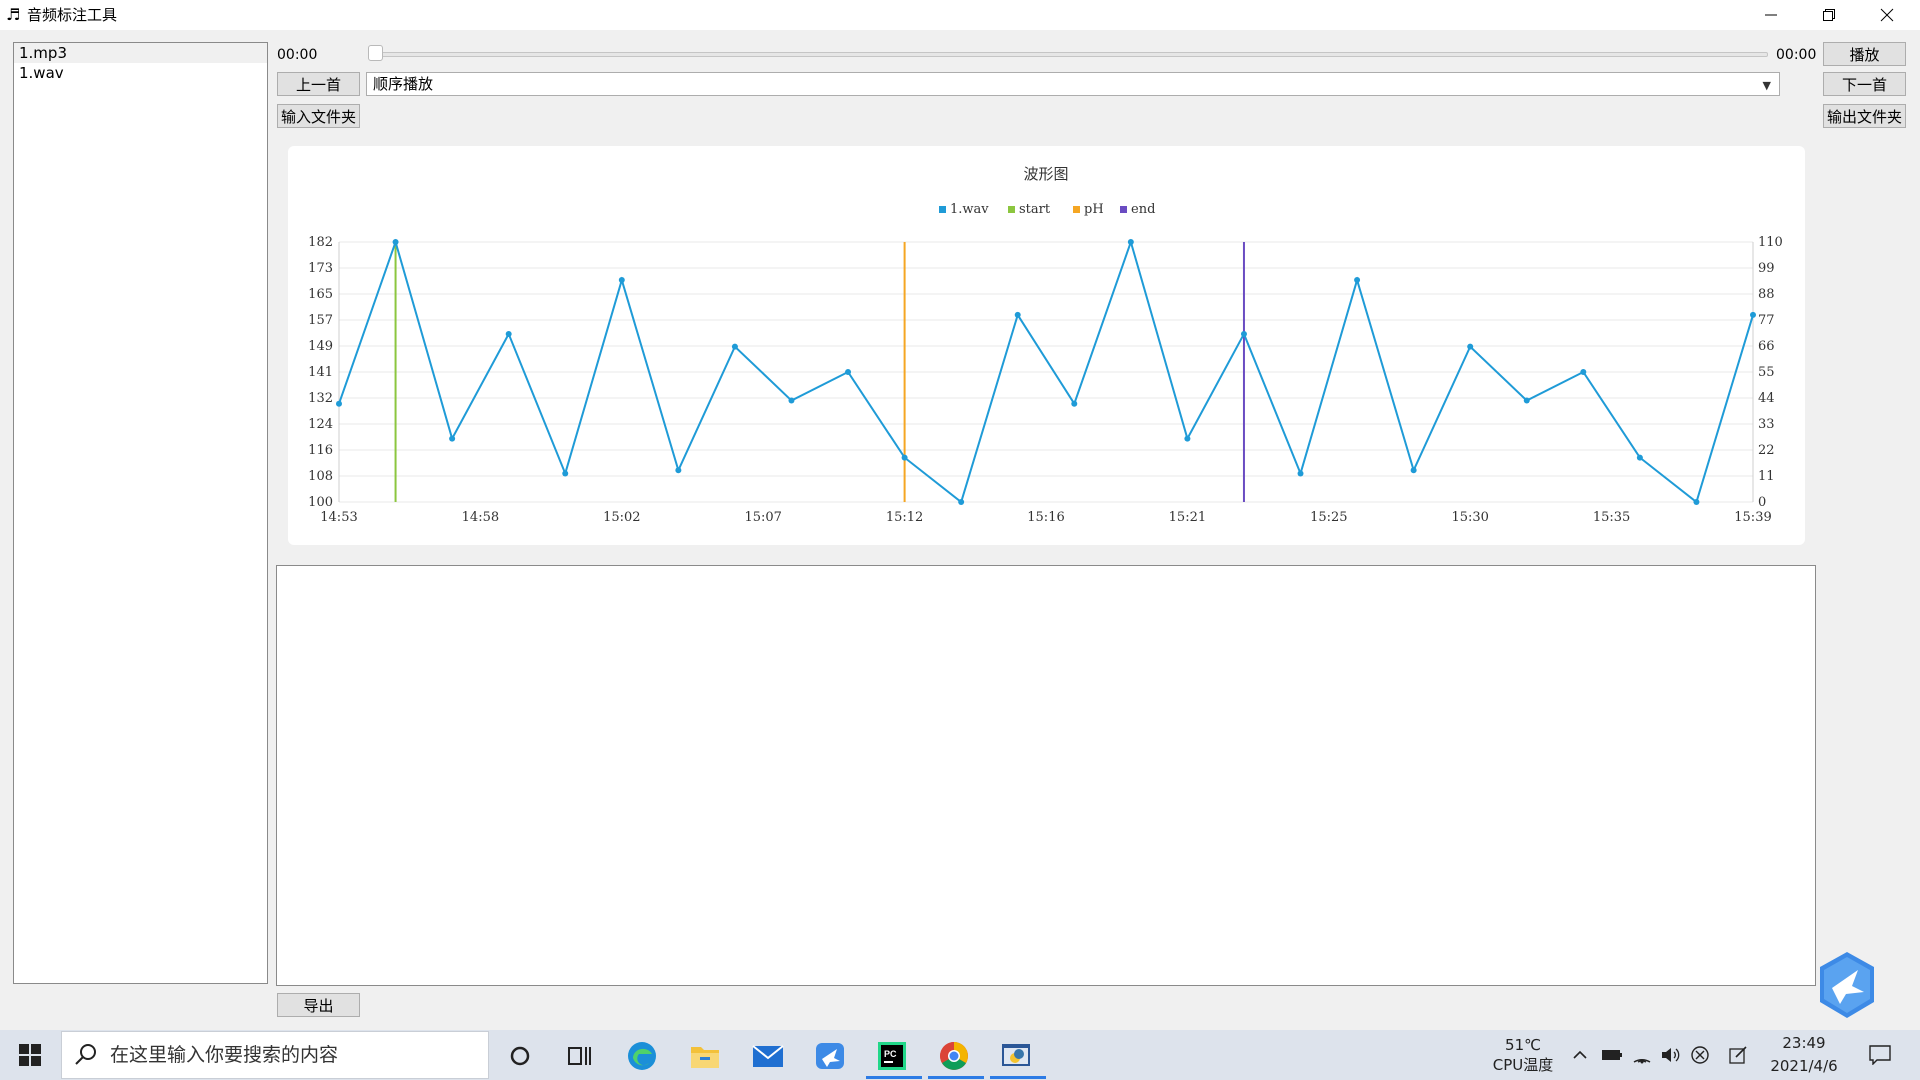  Describe the element at coordinates (1642, 1055) in the screenshot. I see `wifi-icon` at that location.